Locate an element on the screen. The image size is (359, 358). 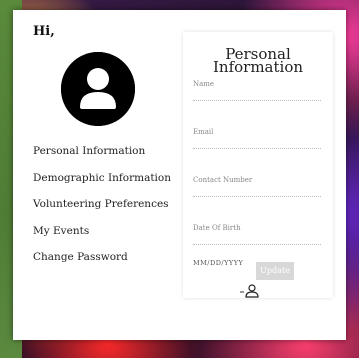
contact-number-field: Contact Number is located at coordinates (257, 186).